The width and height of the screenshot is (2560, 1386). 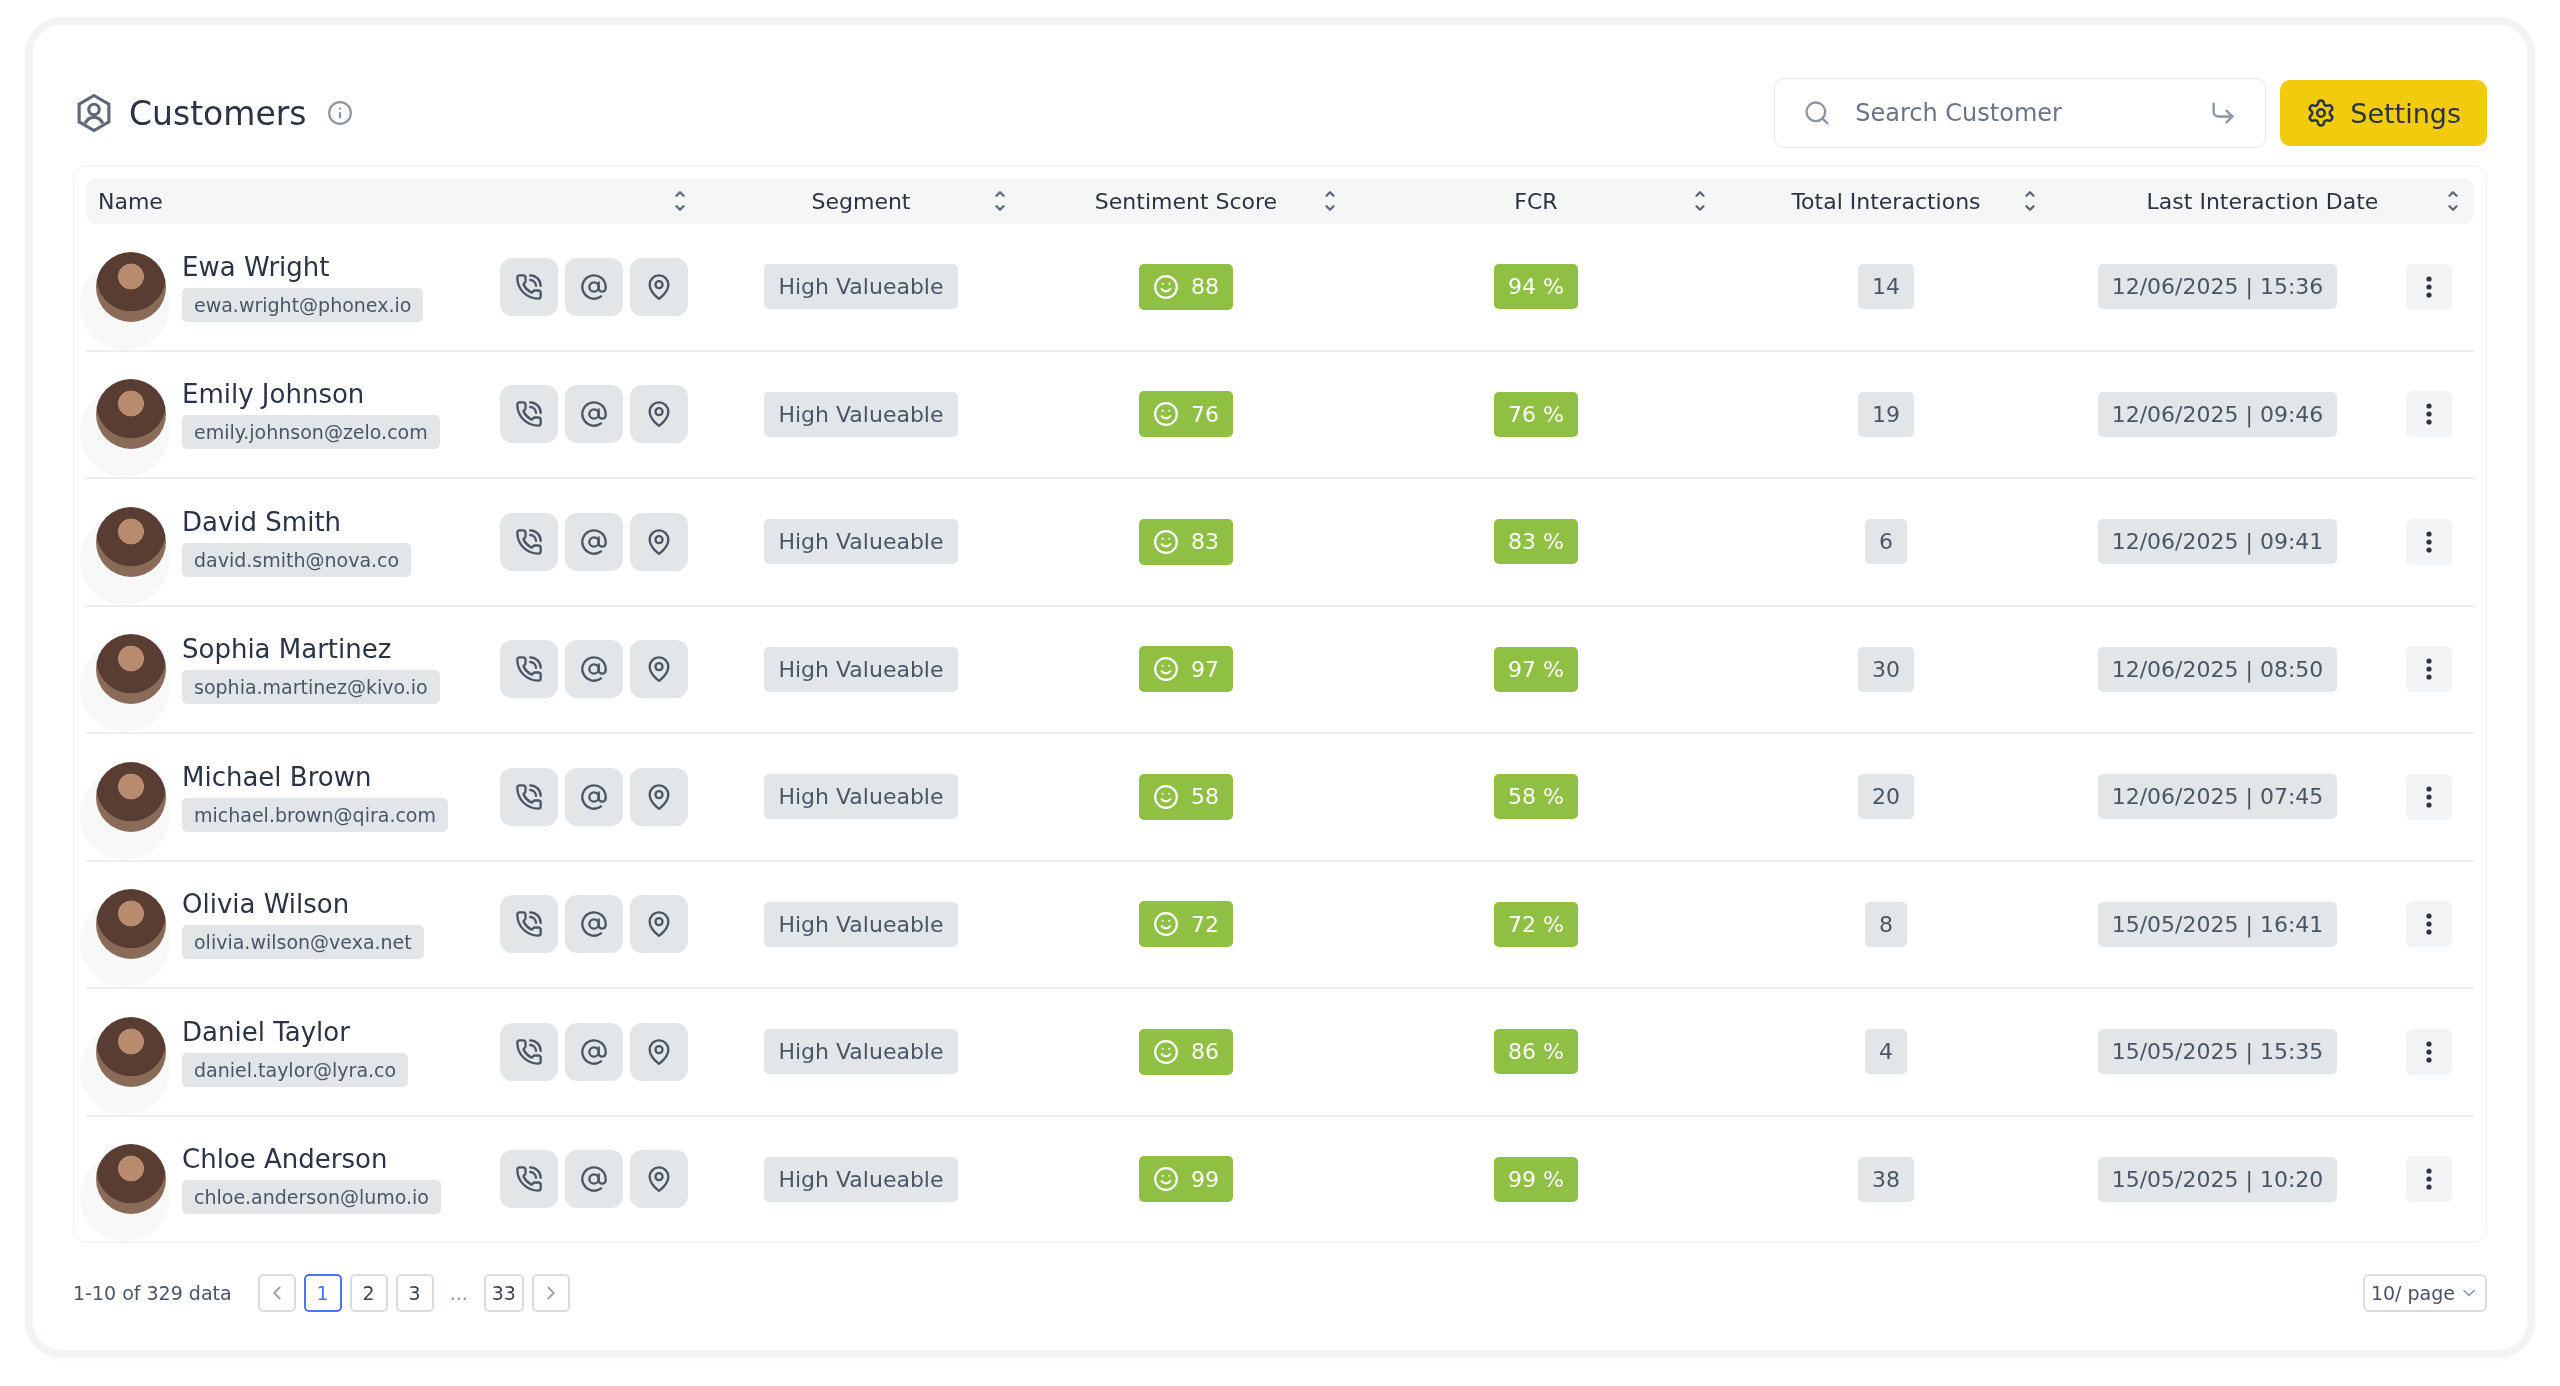 What do you see at coordinates (1886, 797) in the screenshot?
I see `interaction-count: 20` at bounding box center [1886, 797].